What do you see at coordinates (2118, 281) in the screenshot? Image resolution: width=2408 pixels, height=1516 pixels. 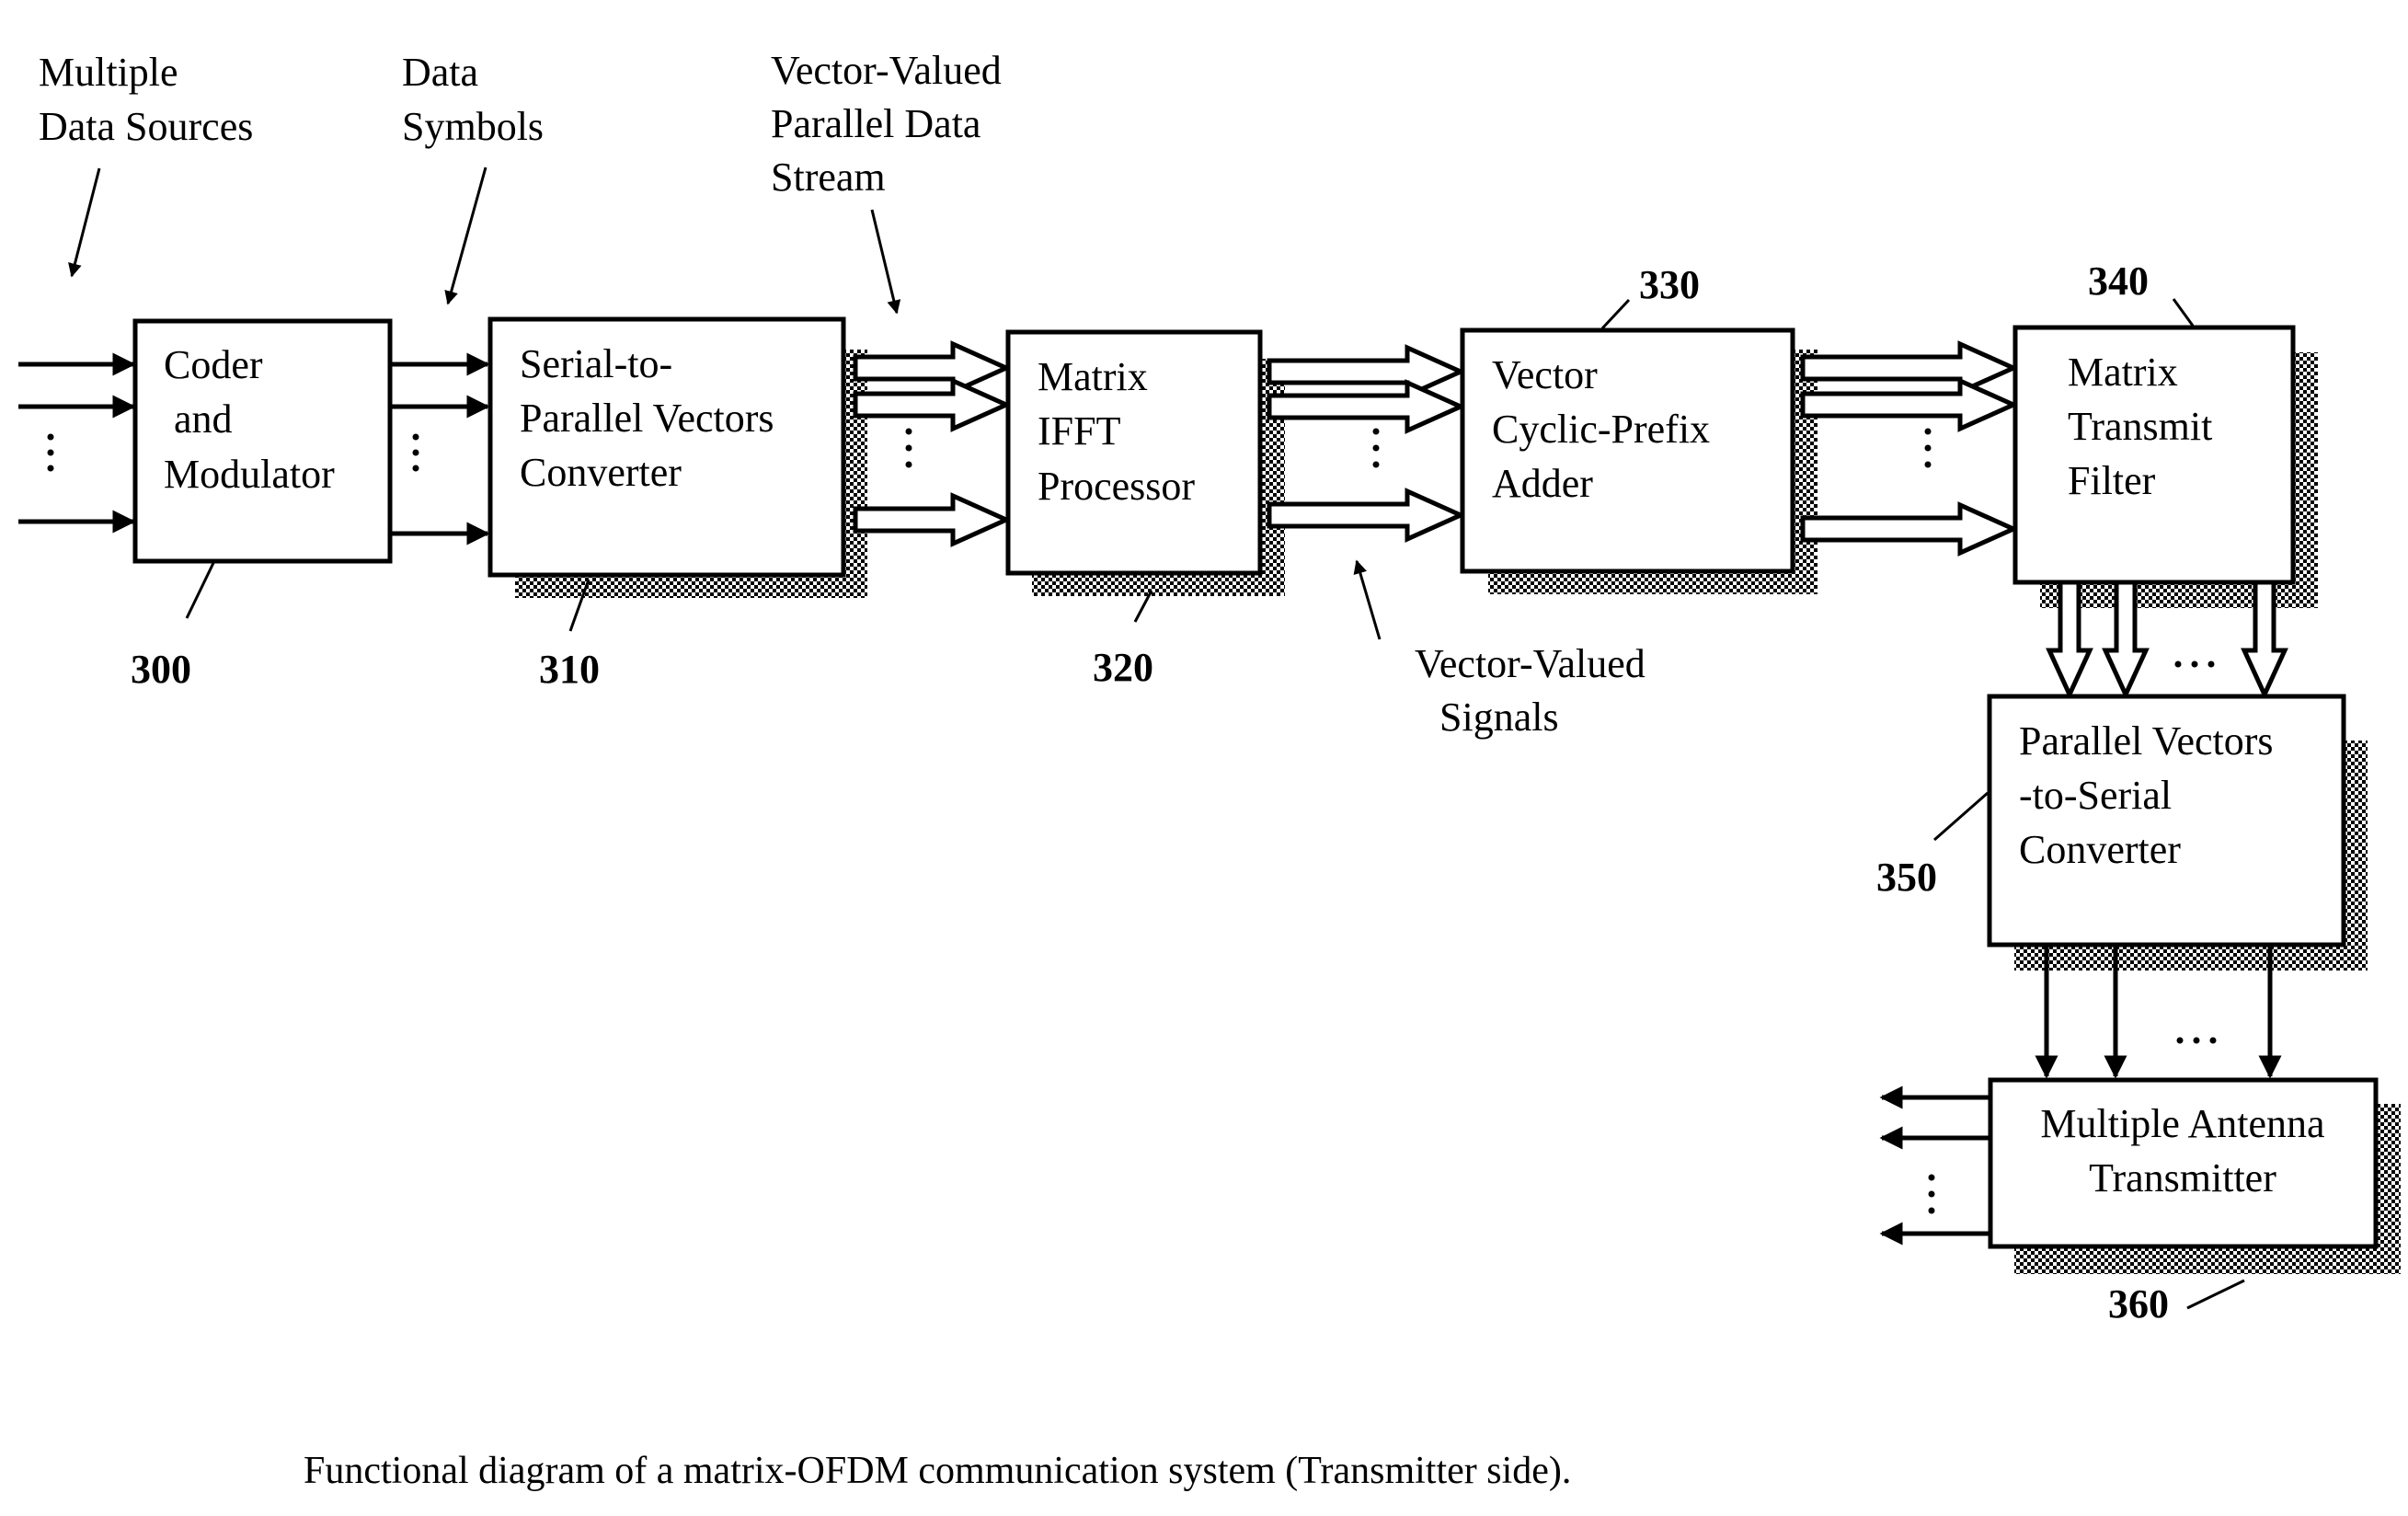 I see `ref-number: 340` at bounding box center [2118, 281].